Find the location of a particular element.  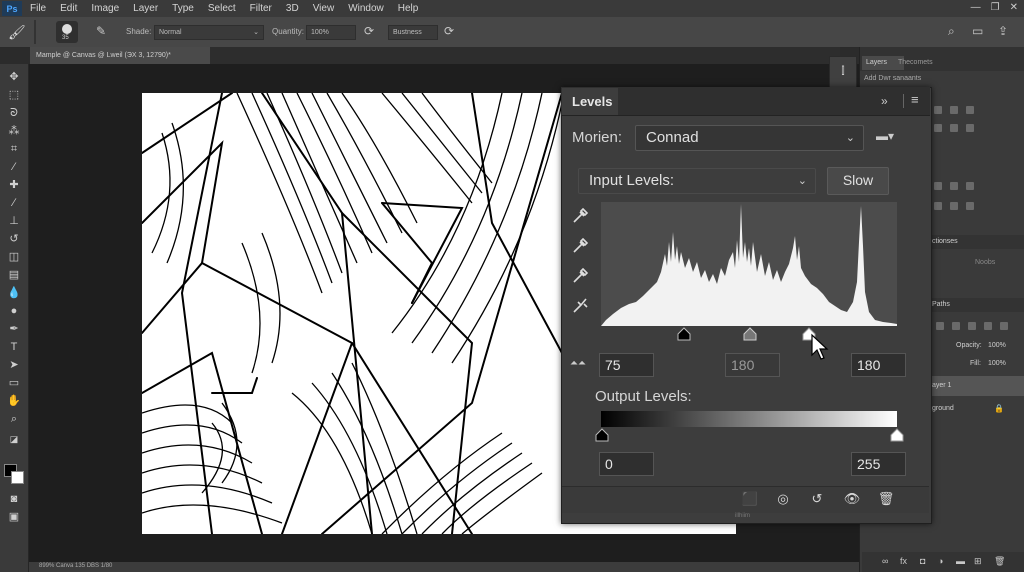

input-levels-dropdown: Input Levels: ⌄ is located at coordinates (697, 181).